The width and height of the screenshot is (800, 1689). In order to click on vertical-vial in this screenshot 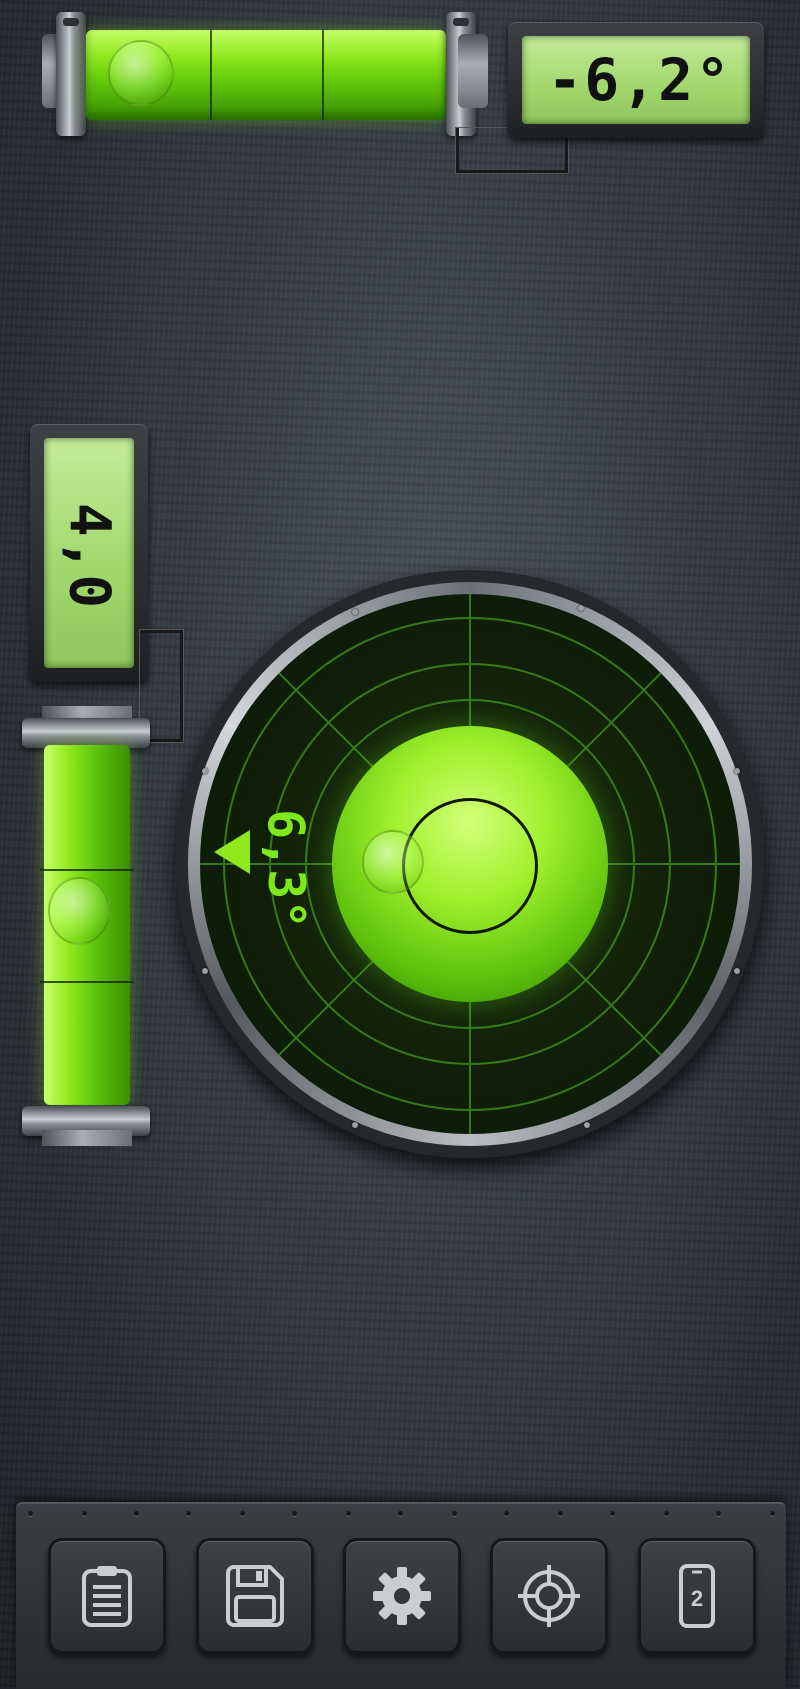, I will do `click(87, 925)`.